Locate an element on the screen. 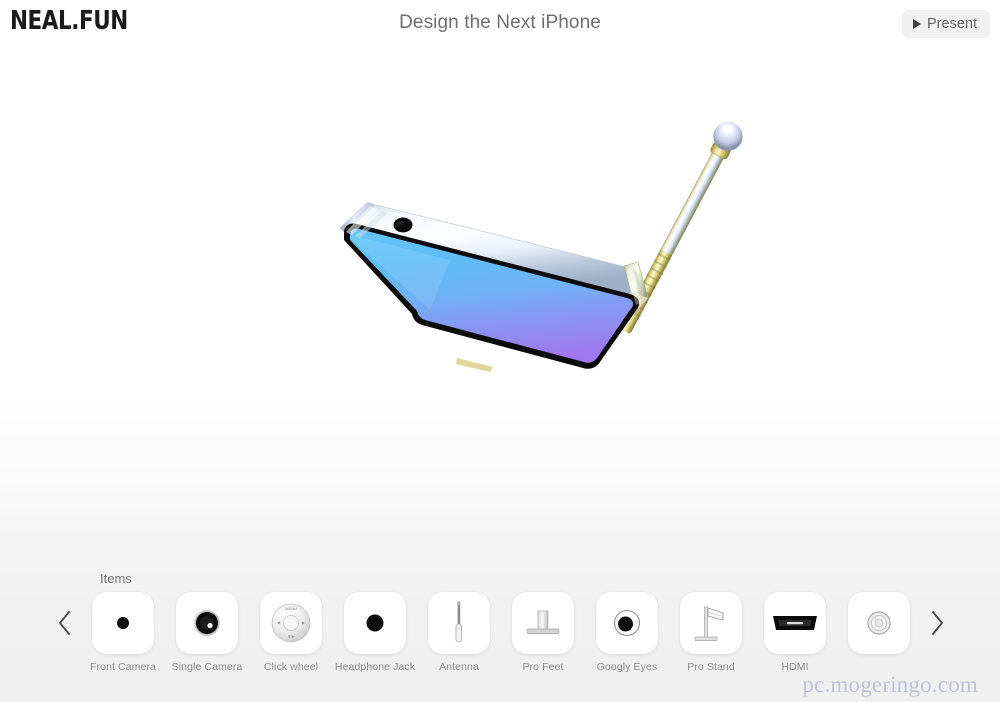  item-label: Pro Stand is located at coordinates (711, 667).